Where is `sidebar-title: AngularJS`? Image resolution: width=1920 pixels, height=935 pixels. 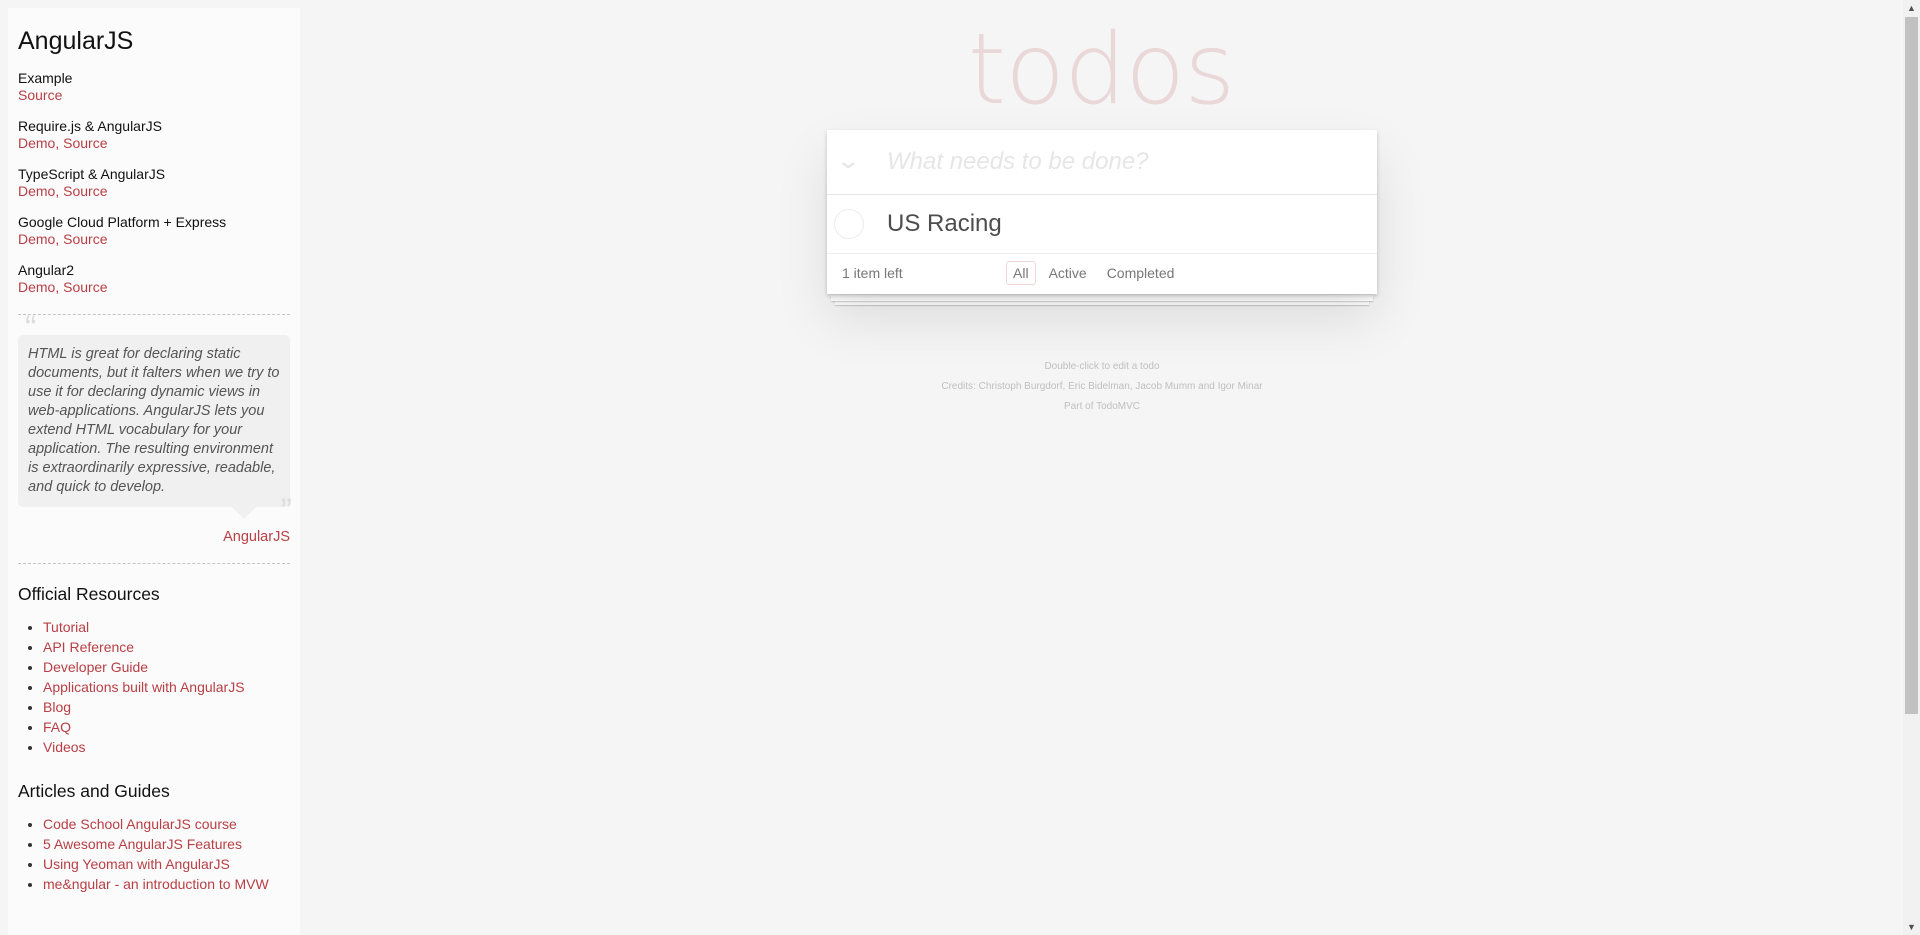 sidebar-title: AngularJS is located at coordinates (76, 41).